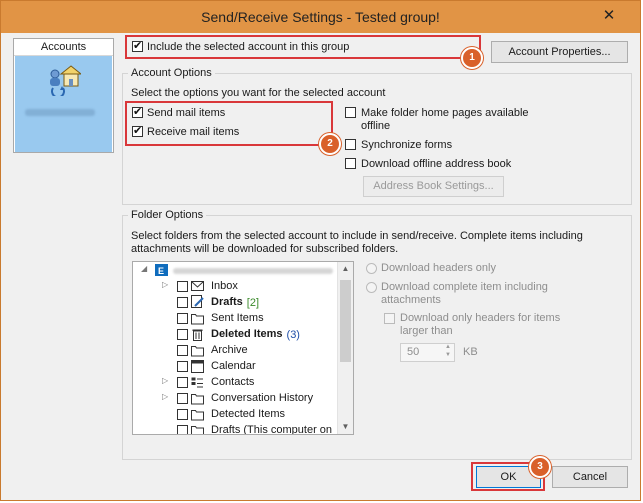 This screenshot has width=643, height=503. What do you see at coordinates (186, 113) in the screenshot?
I see `send-mail-label: Send mail items` at bounding box center [186, 113].